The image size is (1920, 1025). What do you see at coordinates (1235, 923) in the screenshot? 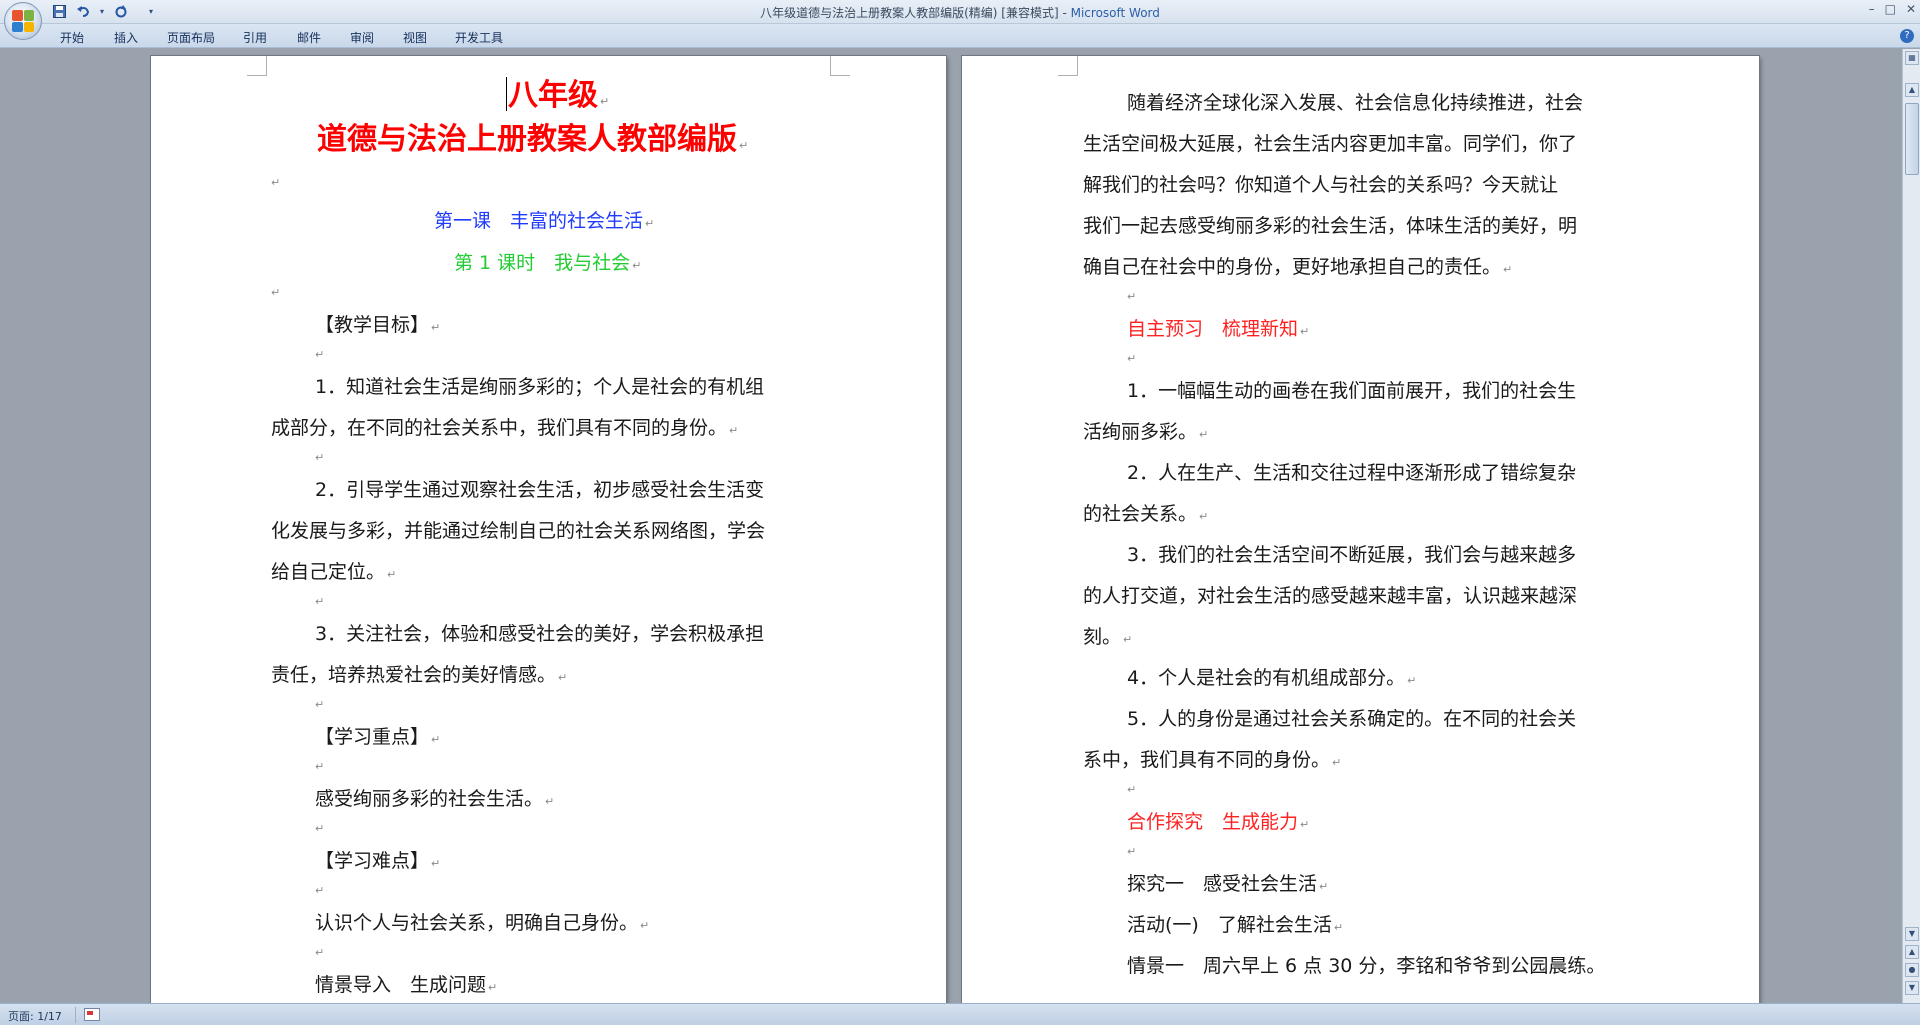
I see `activity-1-heading: 活动(一) 了解社会生活 ↵` at bounding box center [1235, 923].